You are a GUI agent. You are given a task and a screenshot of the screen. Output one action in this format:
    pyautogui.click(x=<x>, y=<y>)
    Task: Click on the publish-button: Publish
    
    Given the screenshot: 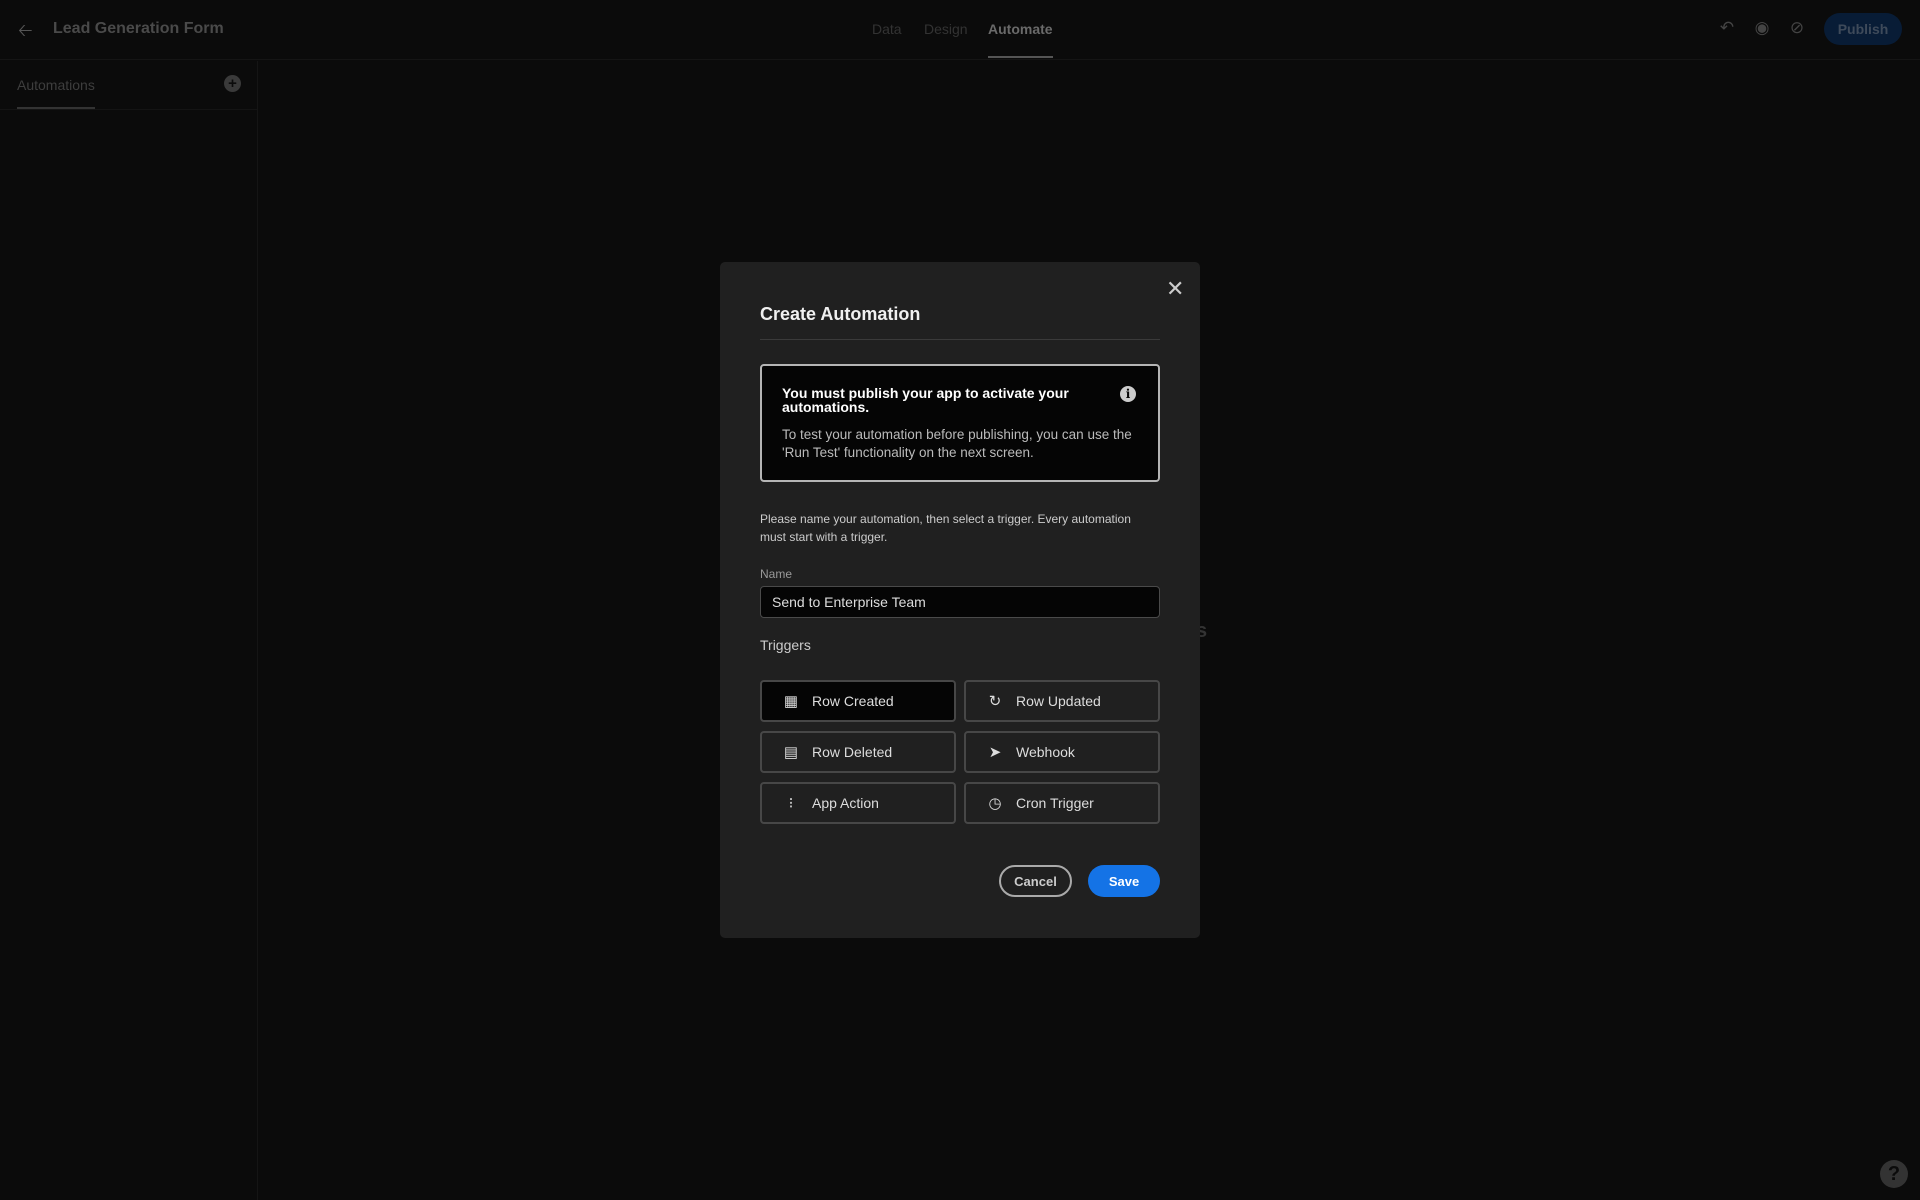 What is the action you would take?
    pyautogui.click(x=1863, y=29)
    